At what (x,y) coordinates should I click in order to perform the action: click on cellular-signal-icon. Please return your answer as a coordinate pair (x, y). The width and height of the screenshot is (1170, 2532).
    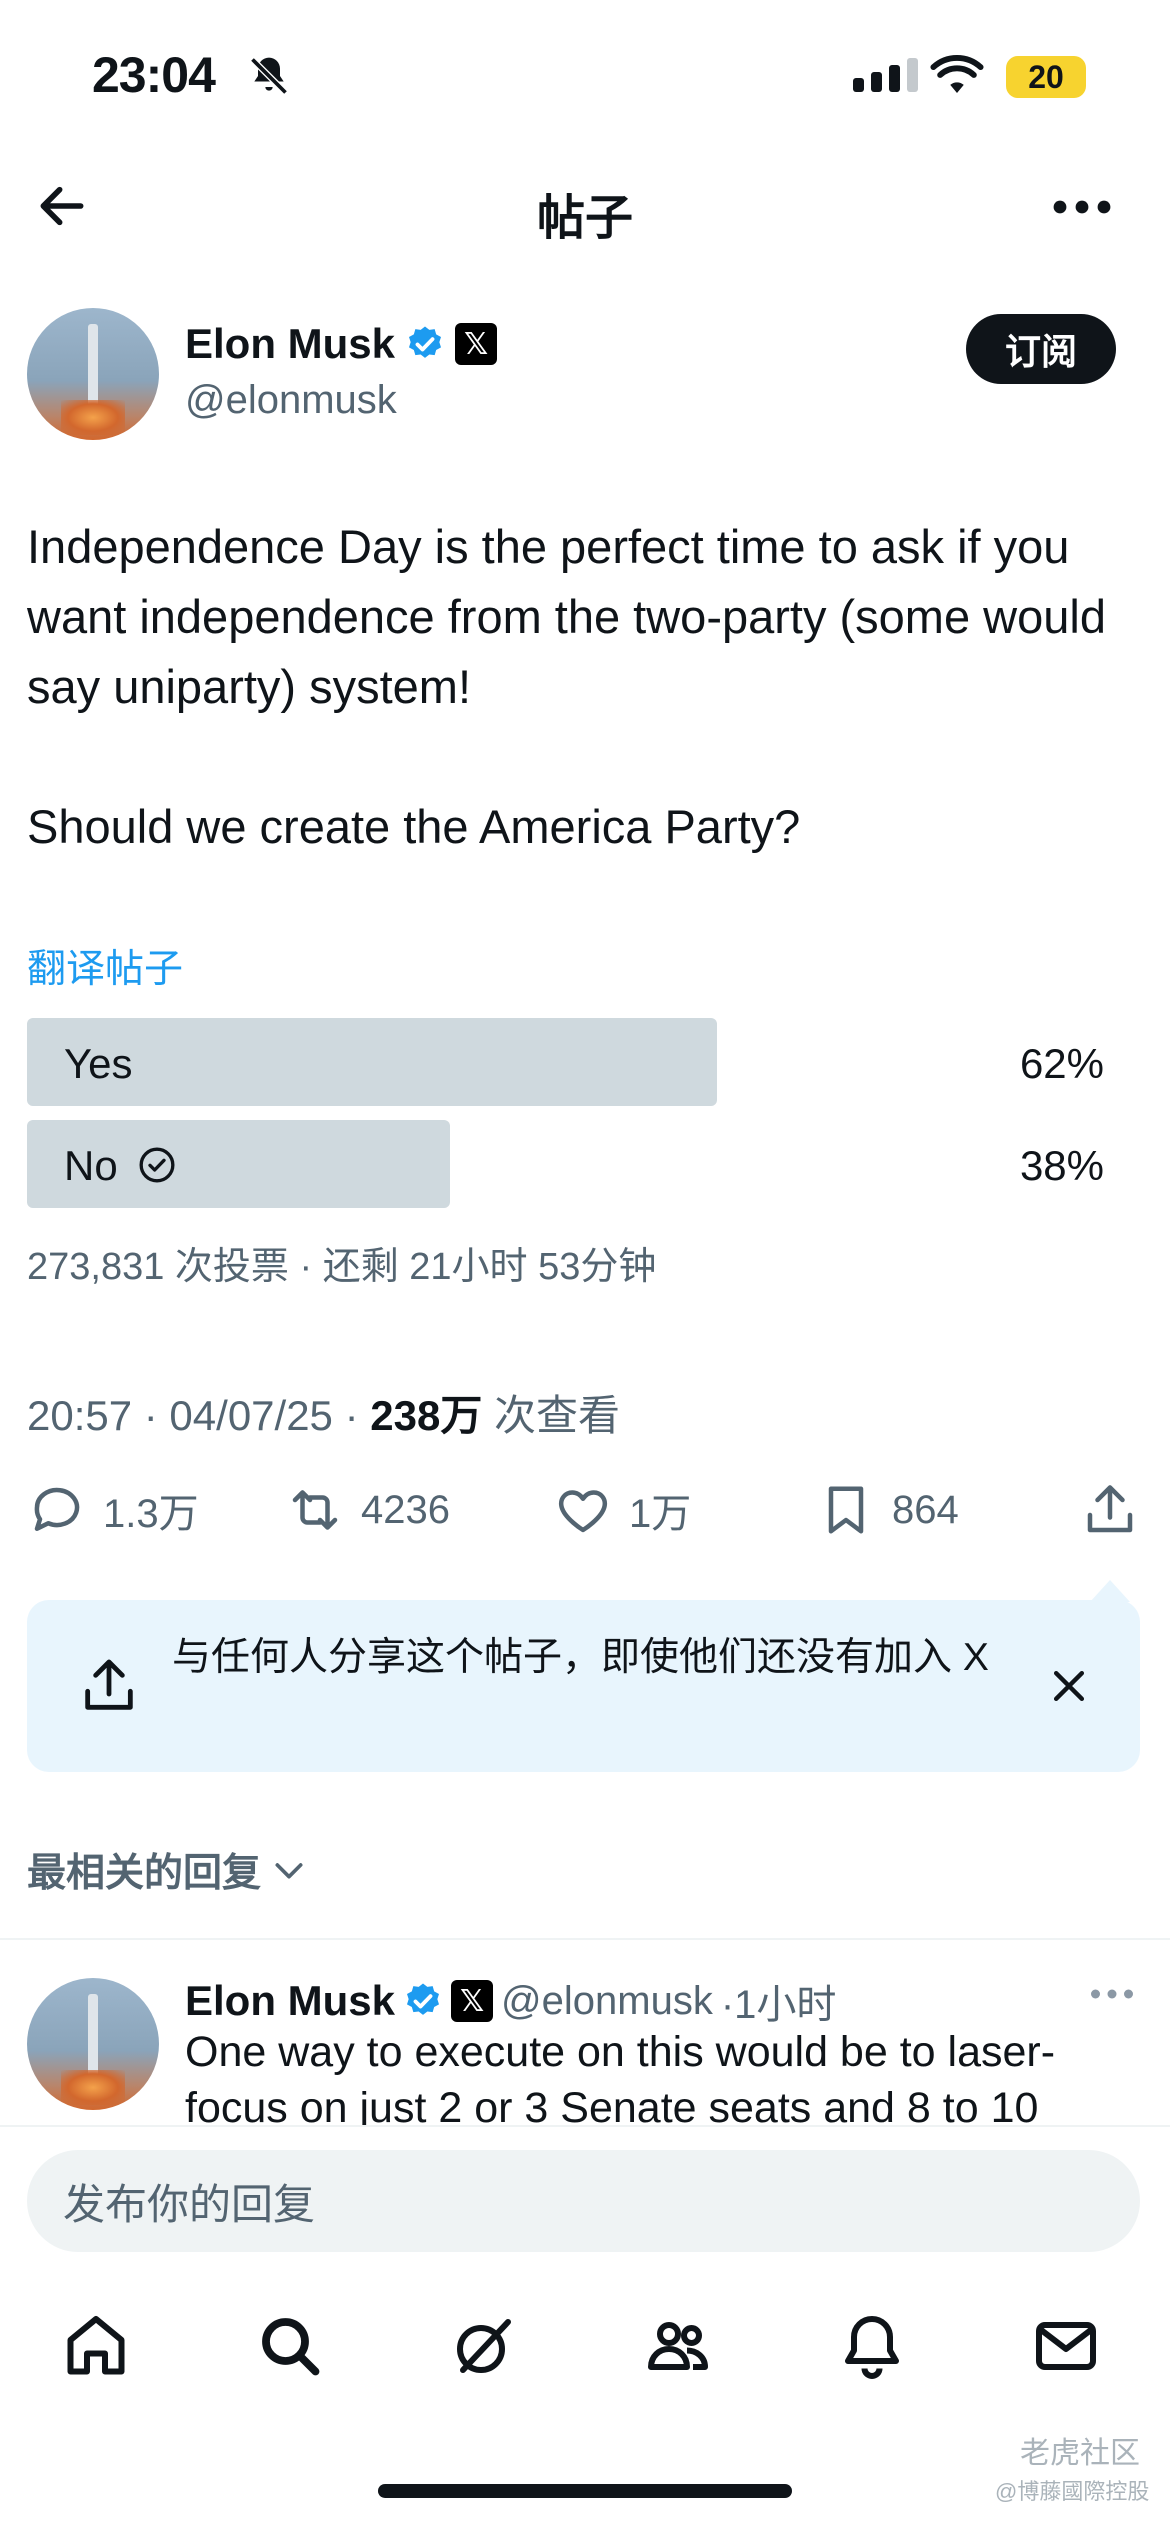
    Looking at the image, I should click on (885, 75).